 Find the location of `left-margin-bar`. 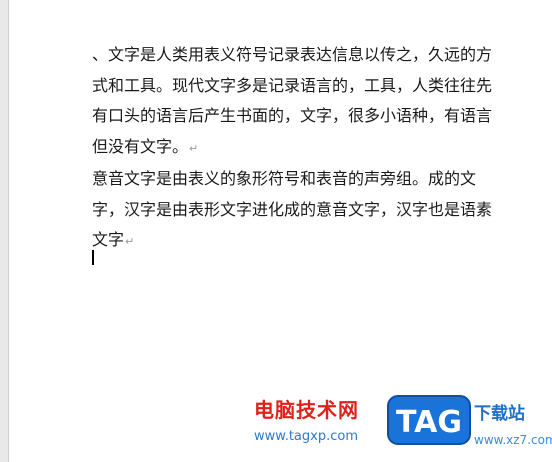

left-margin-bar is located at coordinates (4, 231).